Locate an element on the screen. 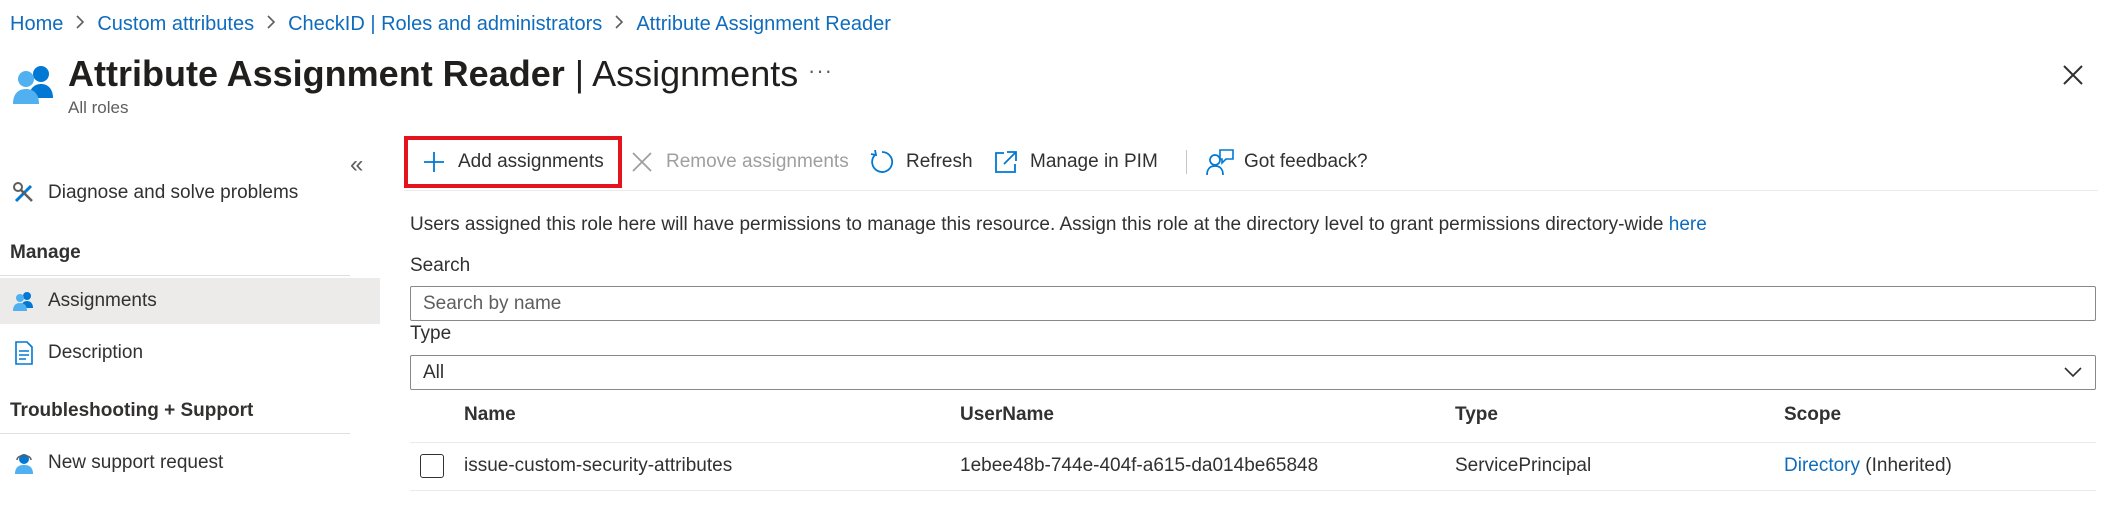 The width and height of the screenshot is (2103, 519). refresh-button: Refresh is located at coordinates (920, 162).